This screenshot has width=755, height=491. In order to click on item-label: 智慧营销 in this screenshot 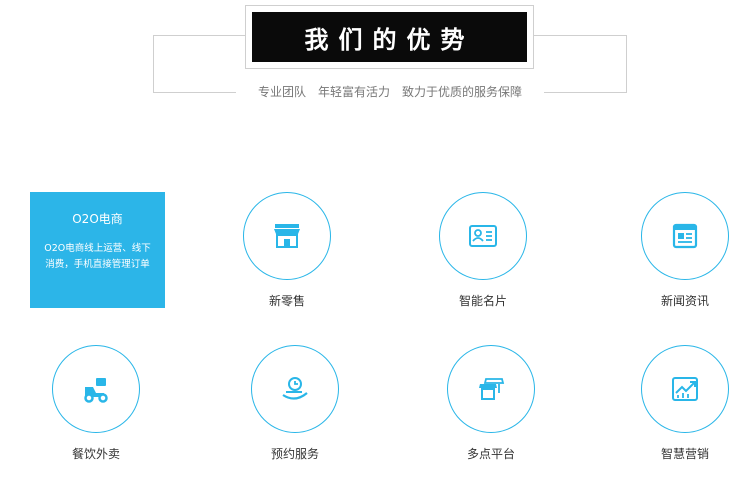, I will do `click(684, 454)`.